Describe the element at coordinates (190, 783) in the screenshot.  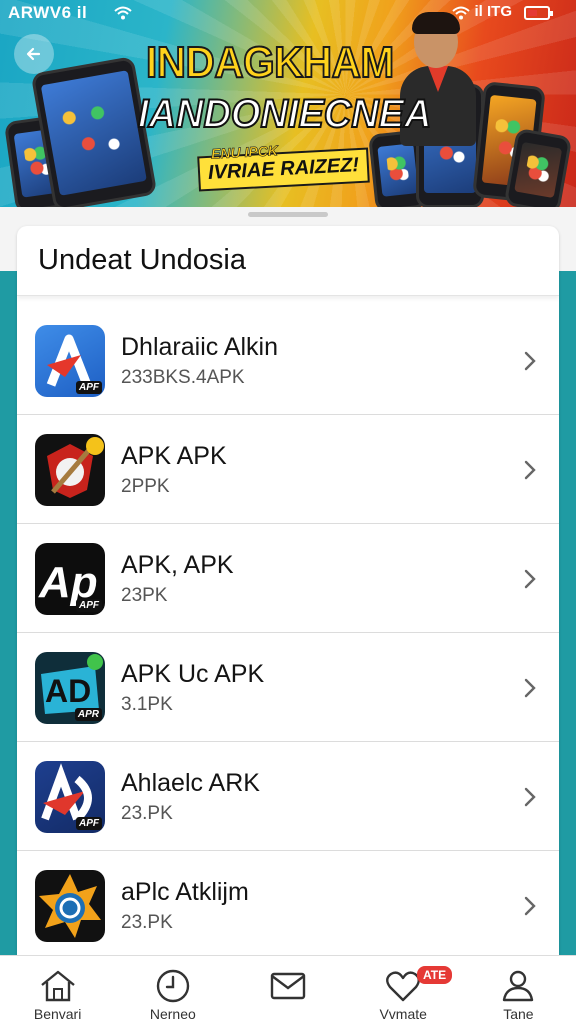
I see `app-name: Ahlaelc ARK` at that location.